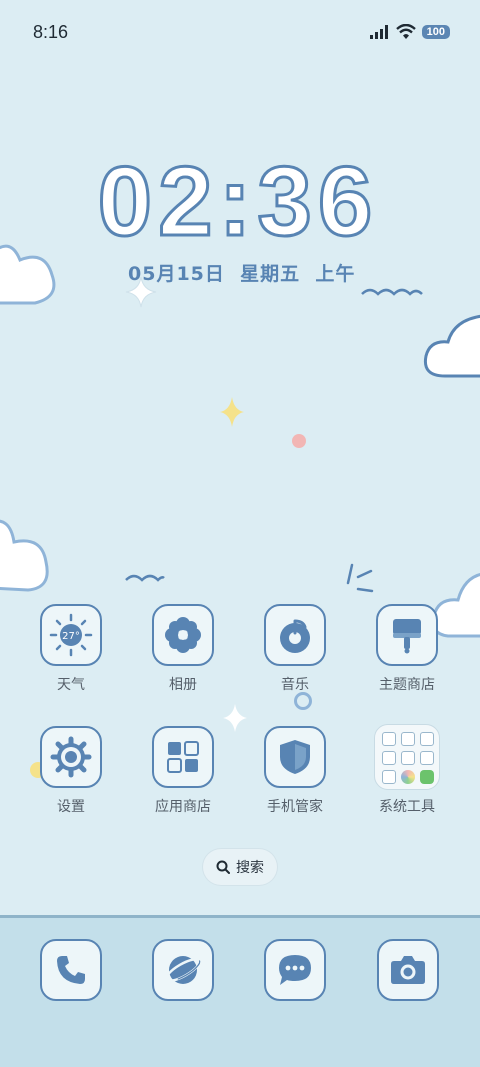  What do you see at coordinates (183, 635) in the screenshot?
I see `flower-icon` at bounding box center [183, 635].